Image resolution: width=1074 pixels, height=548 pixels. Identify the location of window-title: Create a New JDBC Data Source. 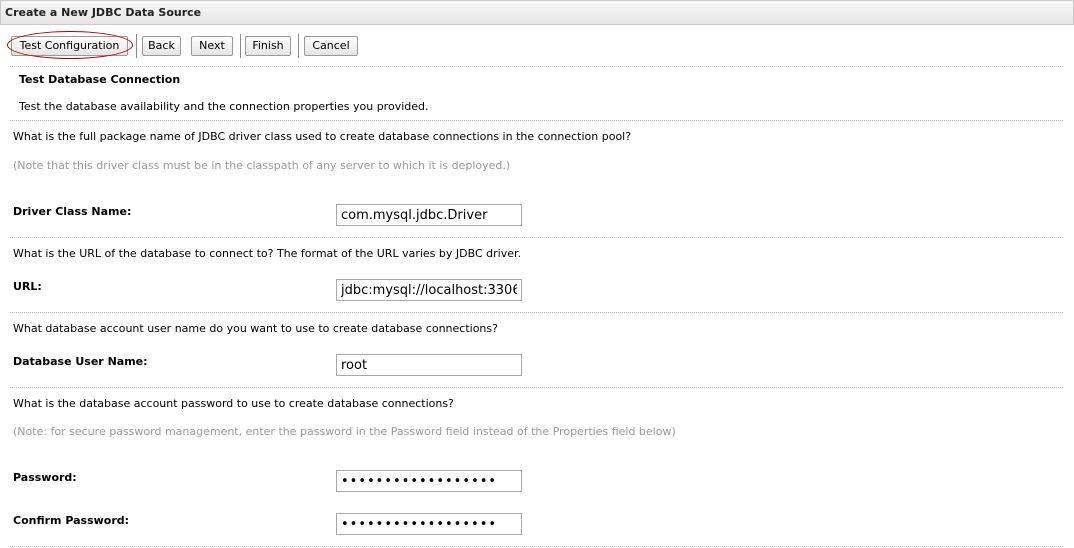
(103, 12).